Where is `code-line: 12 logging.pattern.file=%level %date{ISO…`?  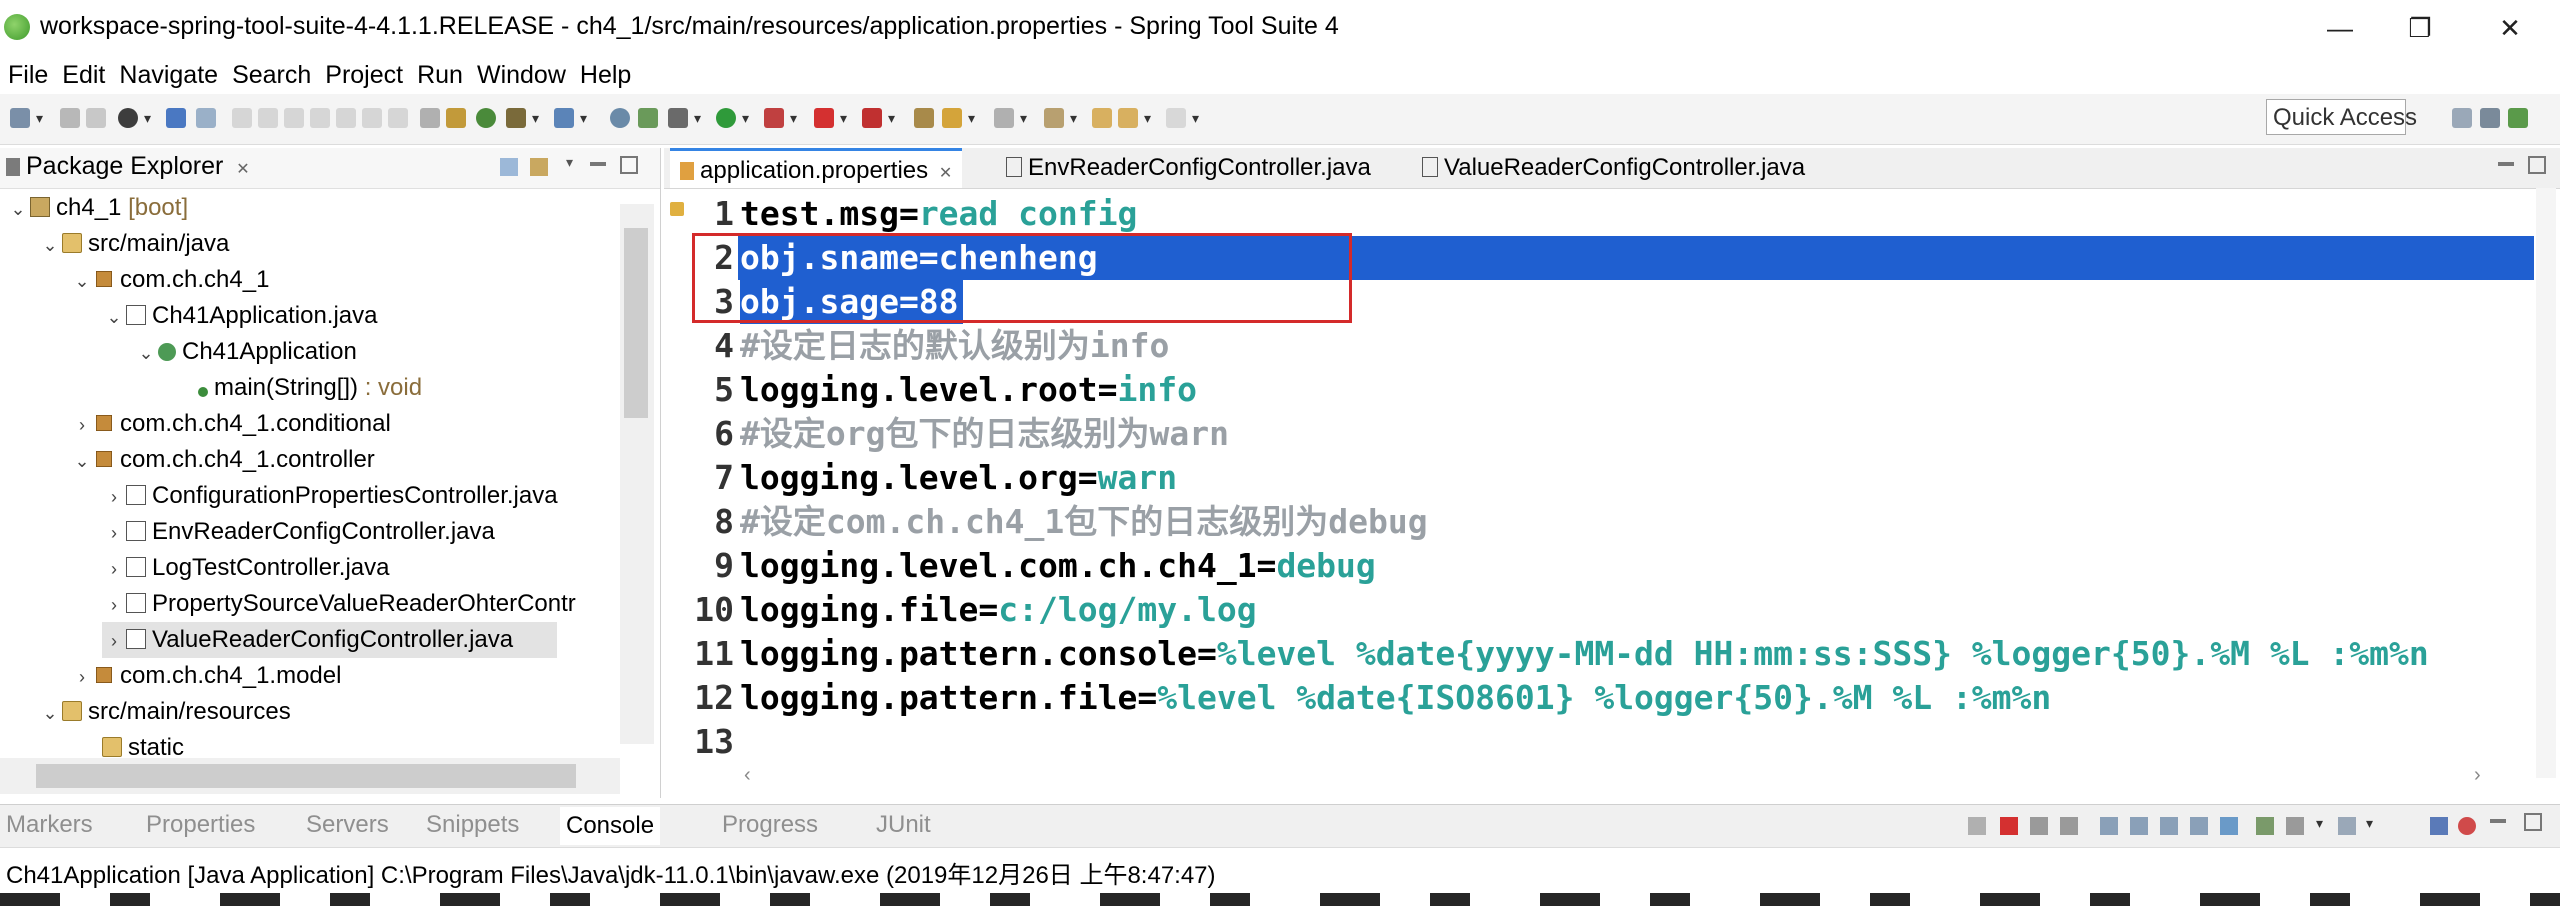
code-line: 12 logging.pattern.file=%level %date{ISO… is located at coordinates (1612, 698).